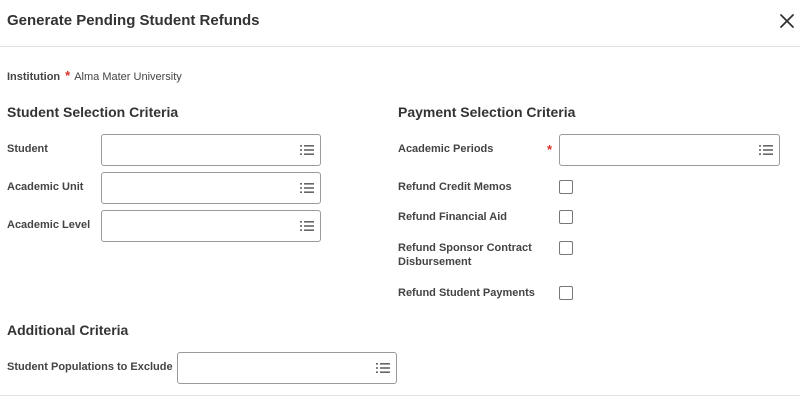 The height and width of the screenshot is (402, 800). Describe the element at coordinates (787, 21) in the screenshot. I see `close-icon` at that location.